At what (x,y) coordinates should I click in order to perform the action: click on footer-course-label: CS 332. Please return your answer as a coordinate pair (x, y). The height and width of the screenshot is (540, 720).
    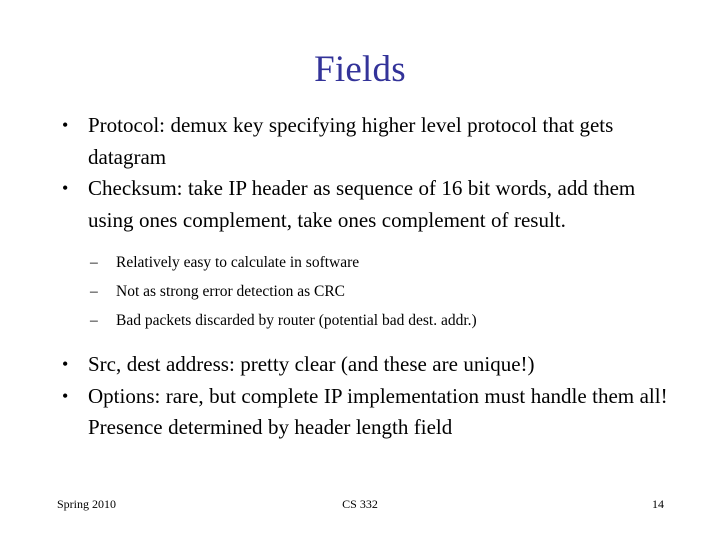
    Looking at the image, I should click on (360, 504).